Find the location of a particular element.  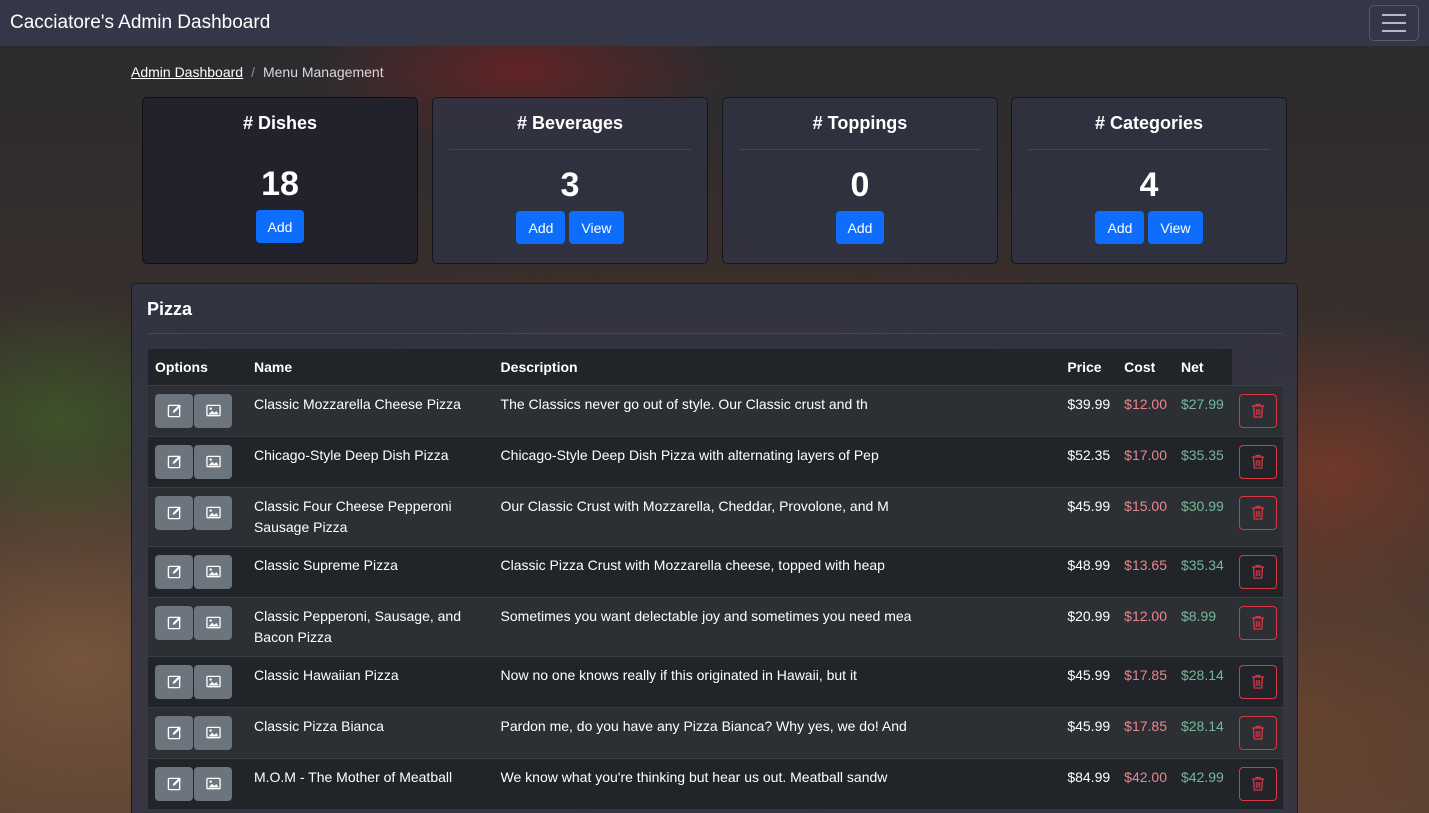

dish-cost: $17.85 is located at coordinates (1145, 681).